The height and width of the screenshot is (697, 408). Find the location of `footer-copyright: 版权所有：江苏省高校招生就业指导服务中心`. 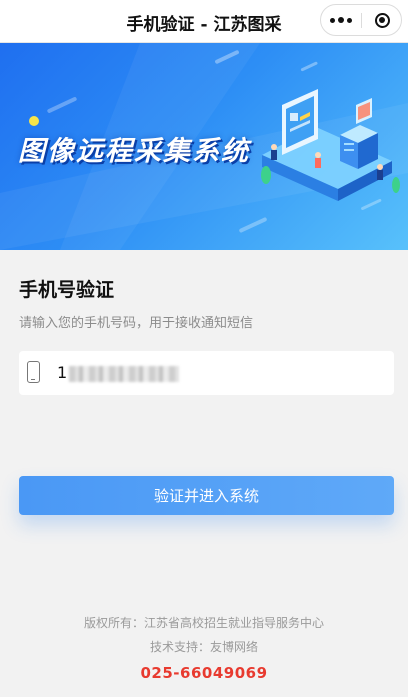

footer-copyright: 版权所有：江苏省高校招生就业指导服务中心 is located at coordinates (203, 623).